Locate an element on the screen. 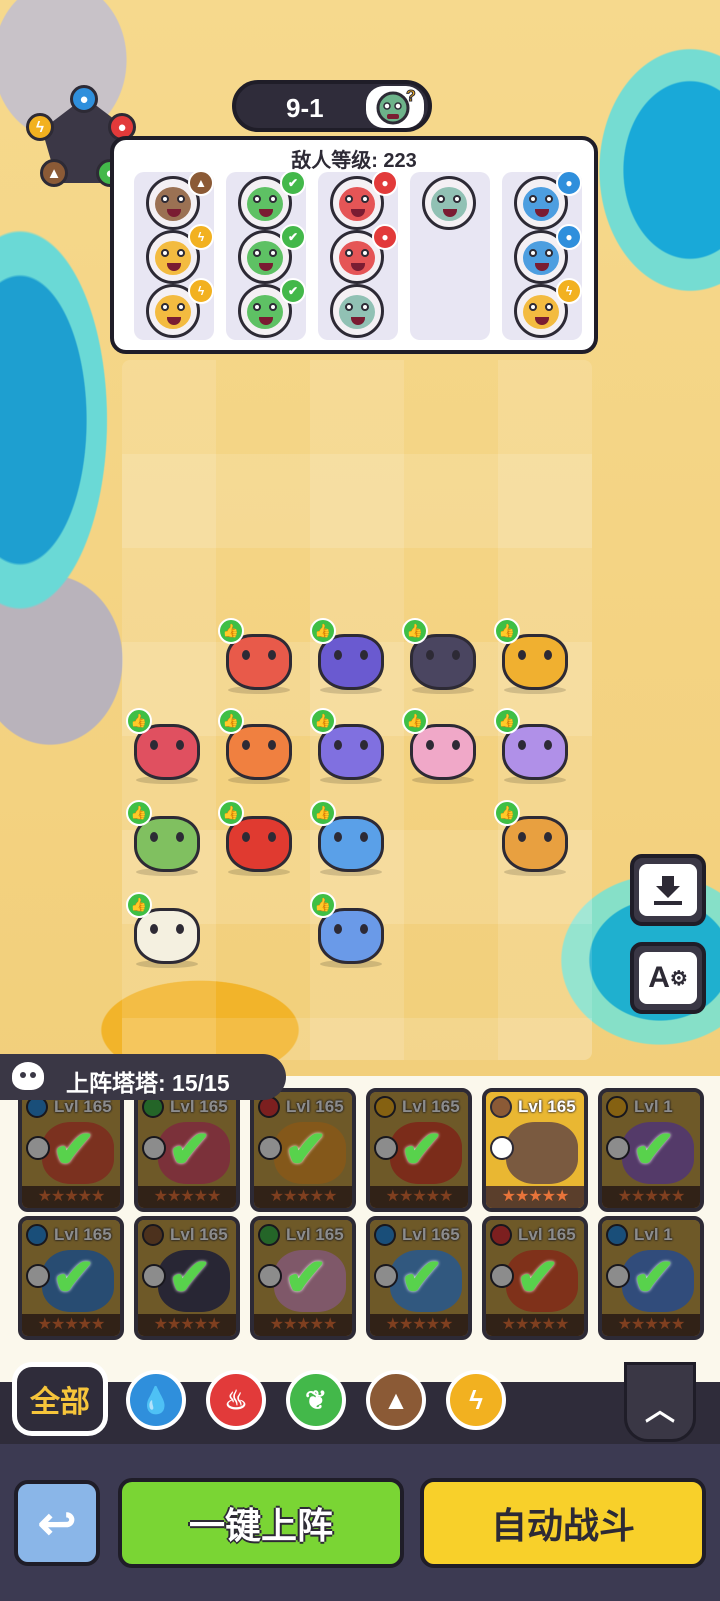 The height and width of the screenshot is (1601, 720). back-arrow-icon: ↩ is located at coordinates (57, 1523).